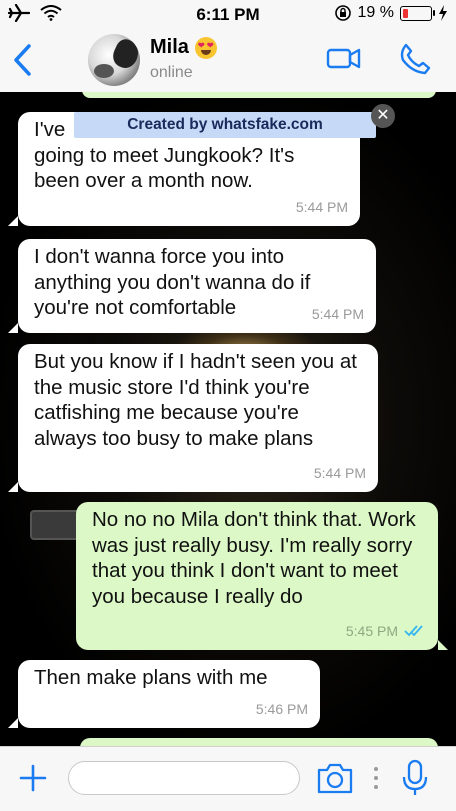 Image resolution: width=456 pixels, height=811 pixels. What do you see at coordinates (228, 61) in the screenshot?
I see `chat-header: Mila ❤ ❤ online` at bounding box center [228, 61].